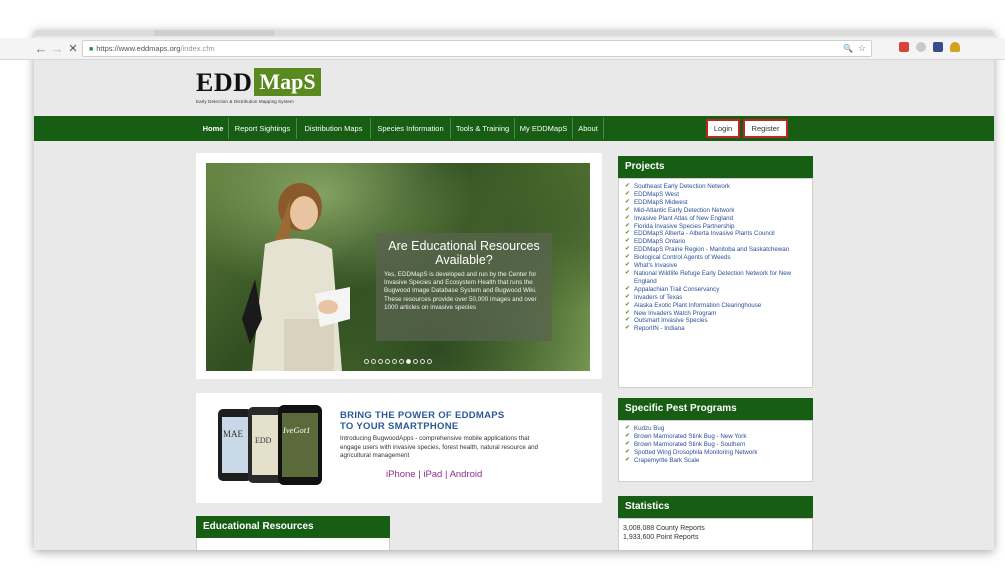 This screenshot has width=1005, height=572. What do you see at coordinates (477, 48) in the screenshot?
I see `url-field: ■ https://www.eddmaps.org/index.cfm 🔍 ☆` at bounding box center [477, 48].